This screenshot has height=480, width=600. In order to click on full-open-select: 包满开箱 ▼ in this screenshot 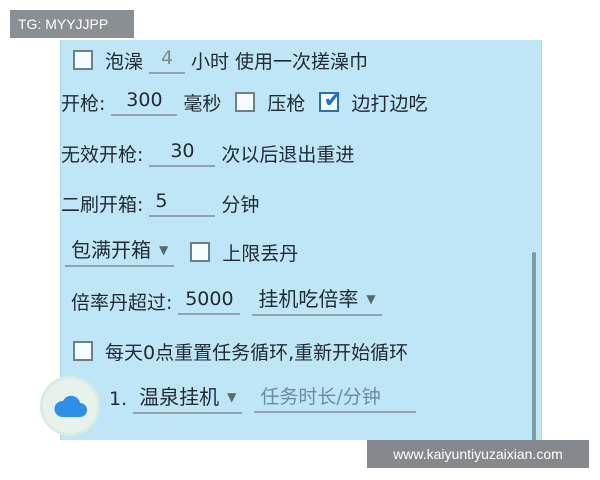, I will do `click(120, 252)`.